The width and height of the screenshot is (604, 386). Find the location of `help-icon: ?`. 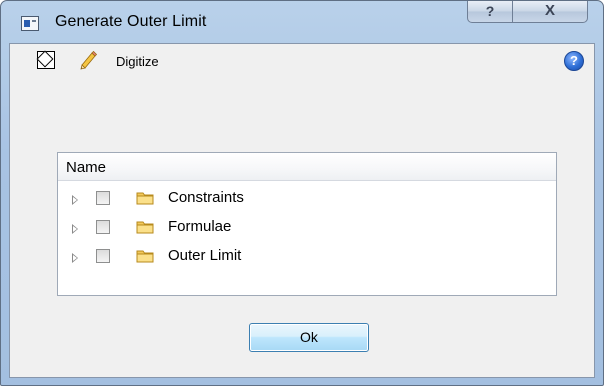

help-icon: ? is located at coordinates (574, 61).